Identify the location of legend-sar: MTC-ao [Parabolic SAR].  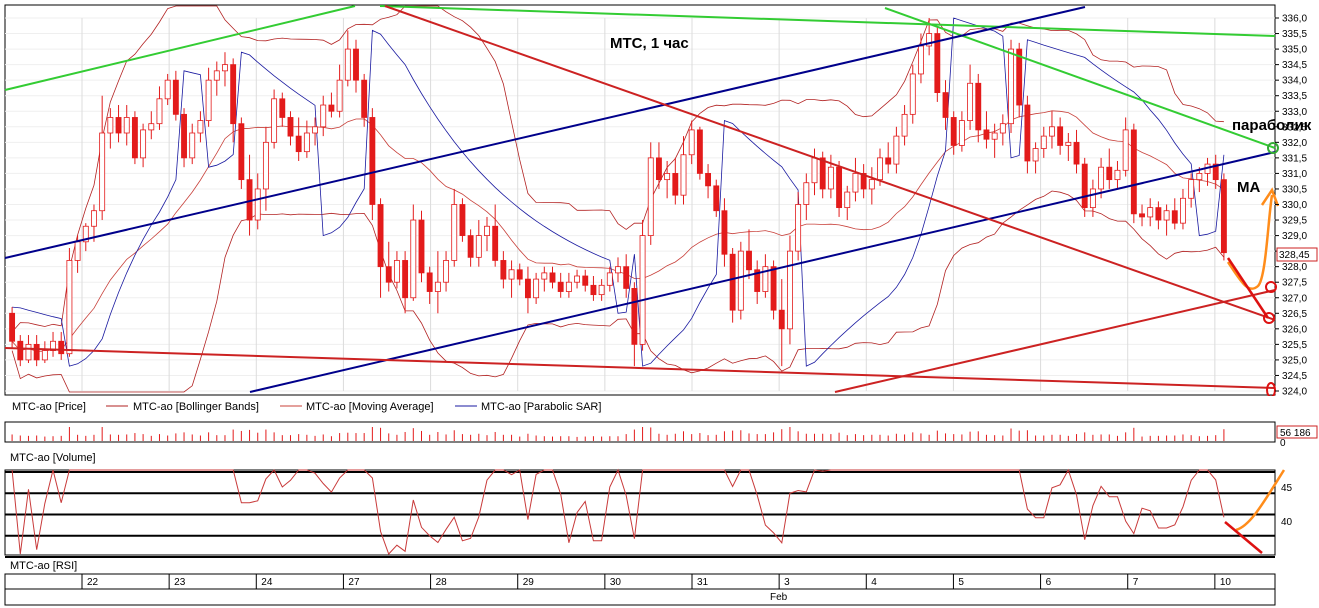
(541, 407).